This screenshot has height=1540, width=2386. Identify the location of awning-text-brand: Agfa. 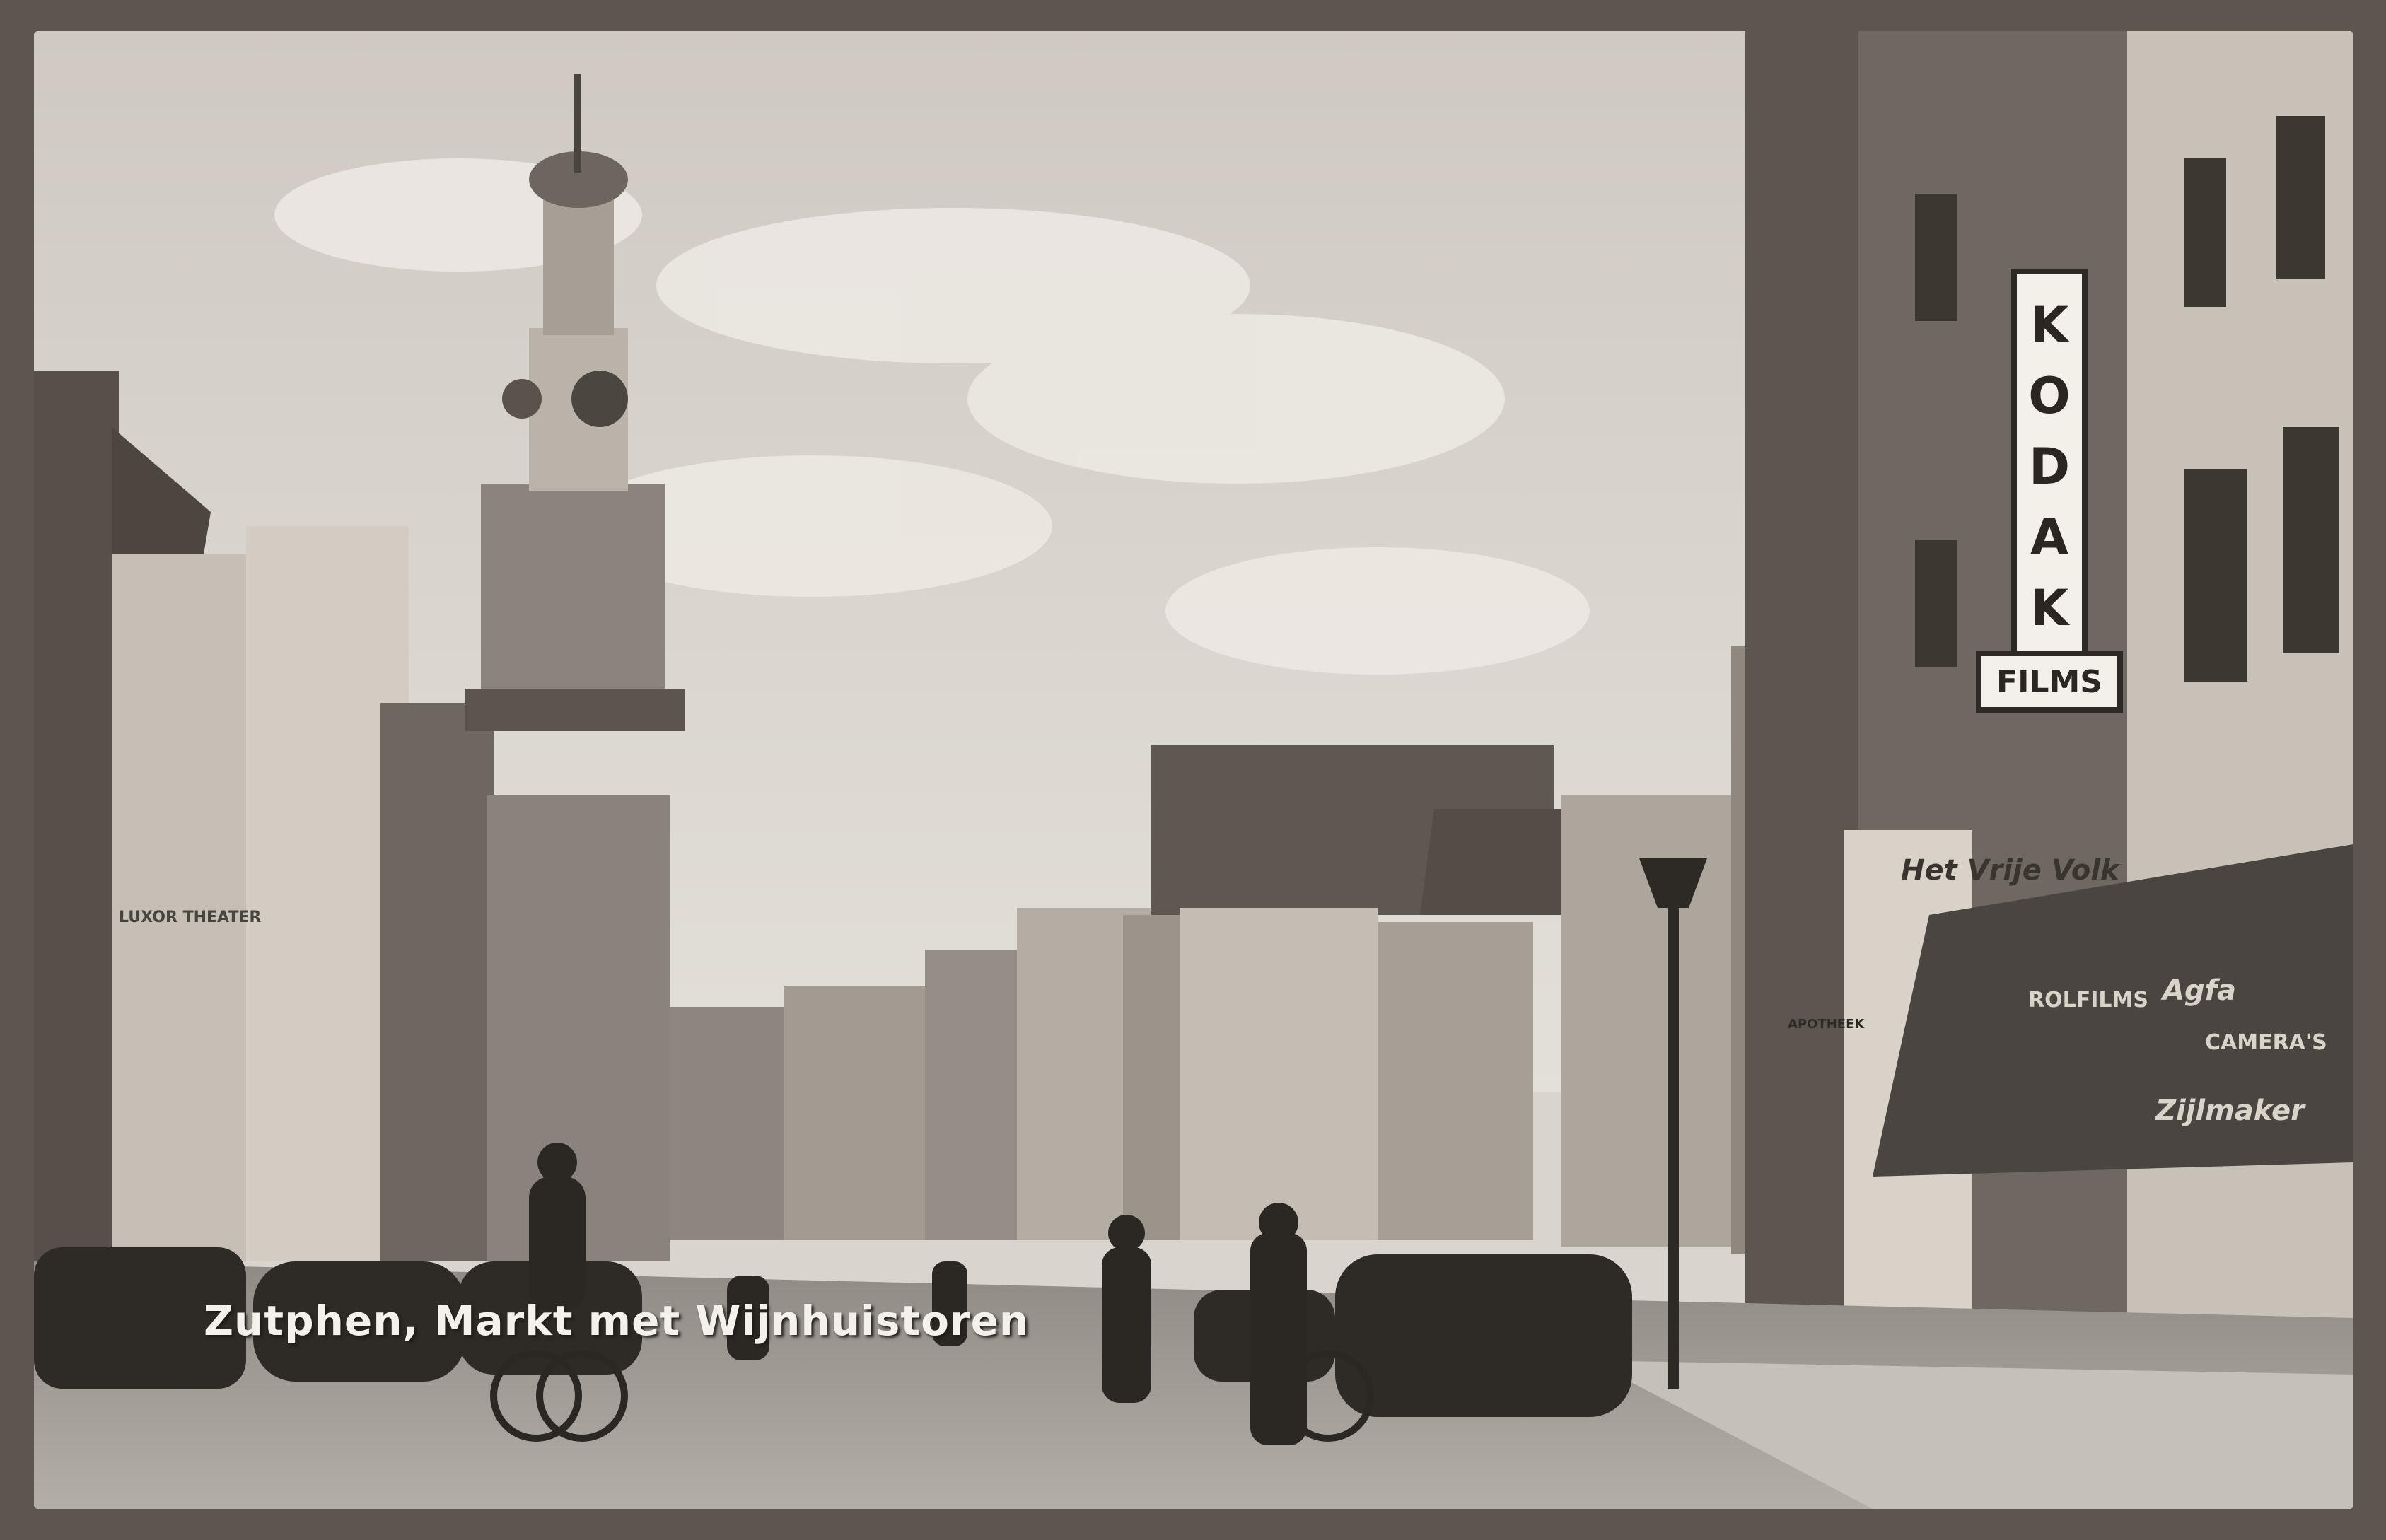
(2198, 991).